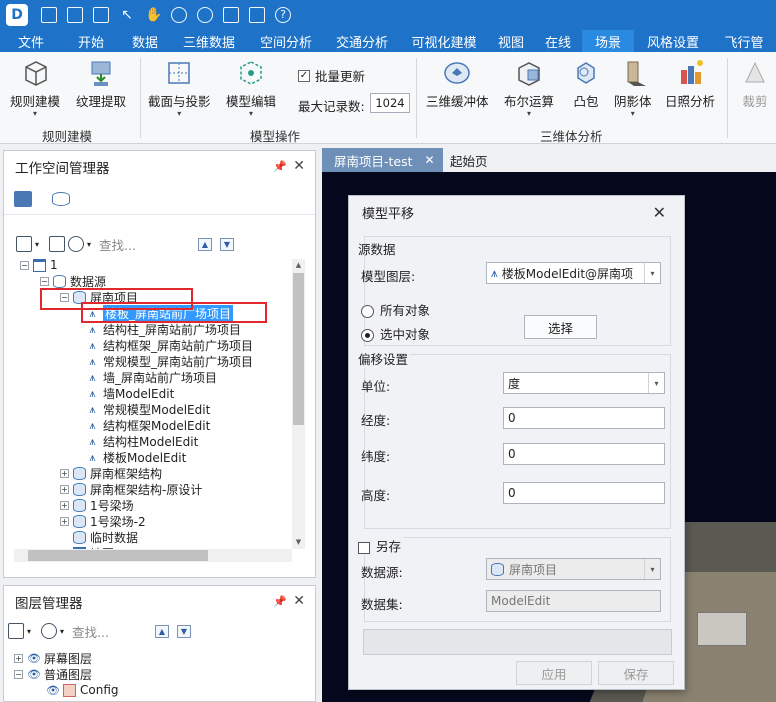 This screenshot has height=702, width=776. I want to click on scroll-thumb, so click(298, 349).